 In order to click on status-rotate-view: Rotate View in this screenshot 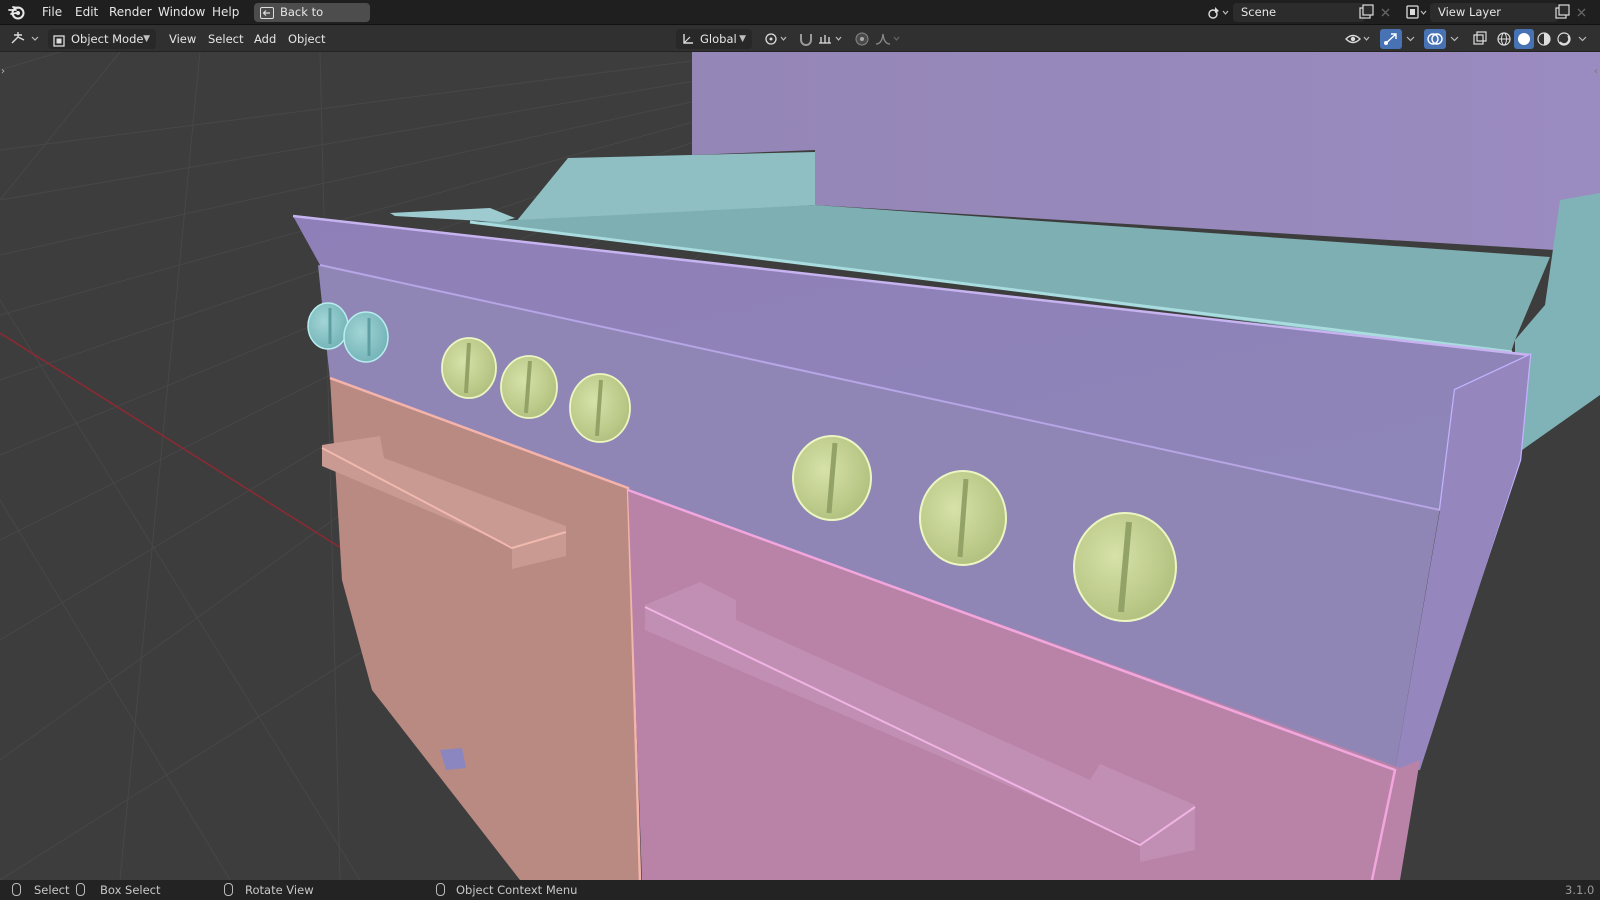, I will do `click(279, 890)`.